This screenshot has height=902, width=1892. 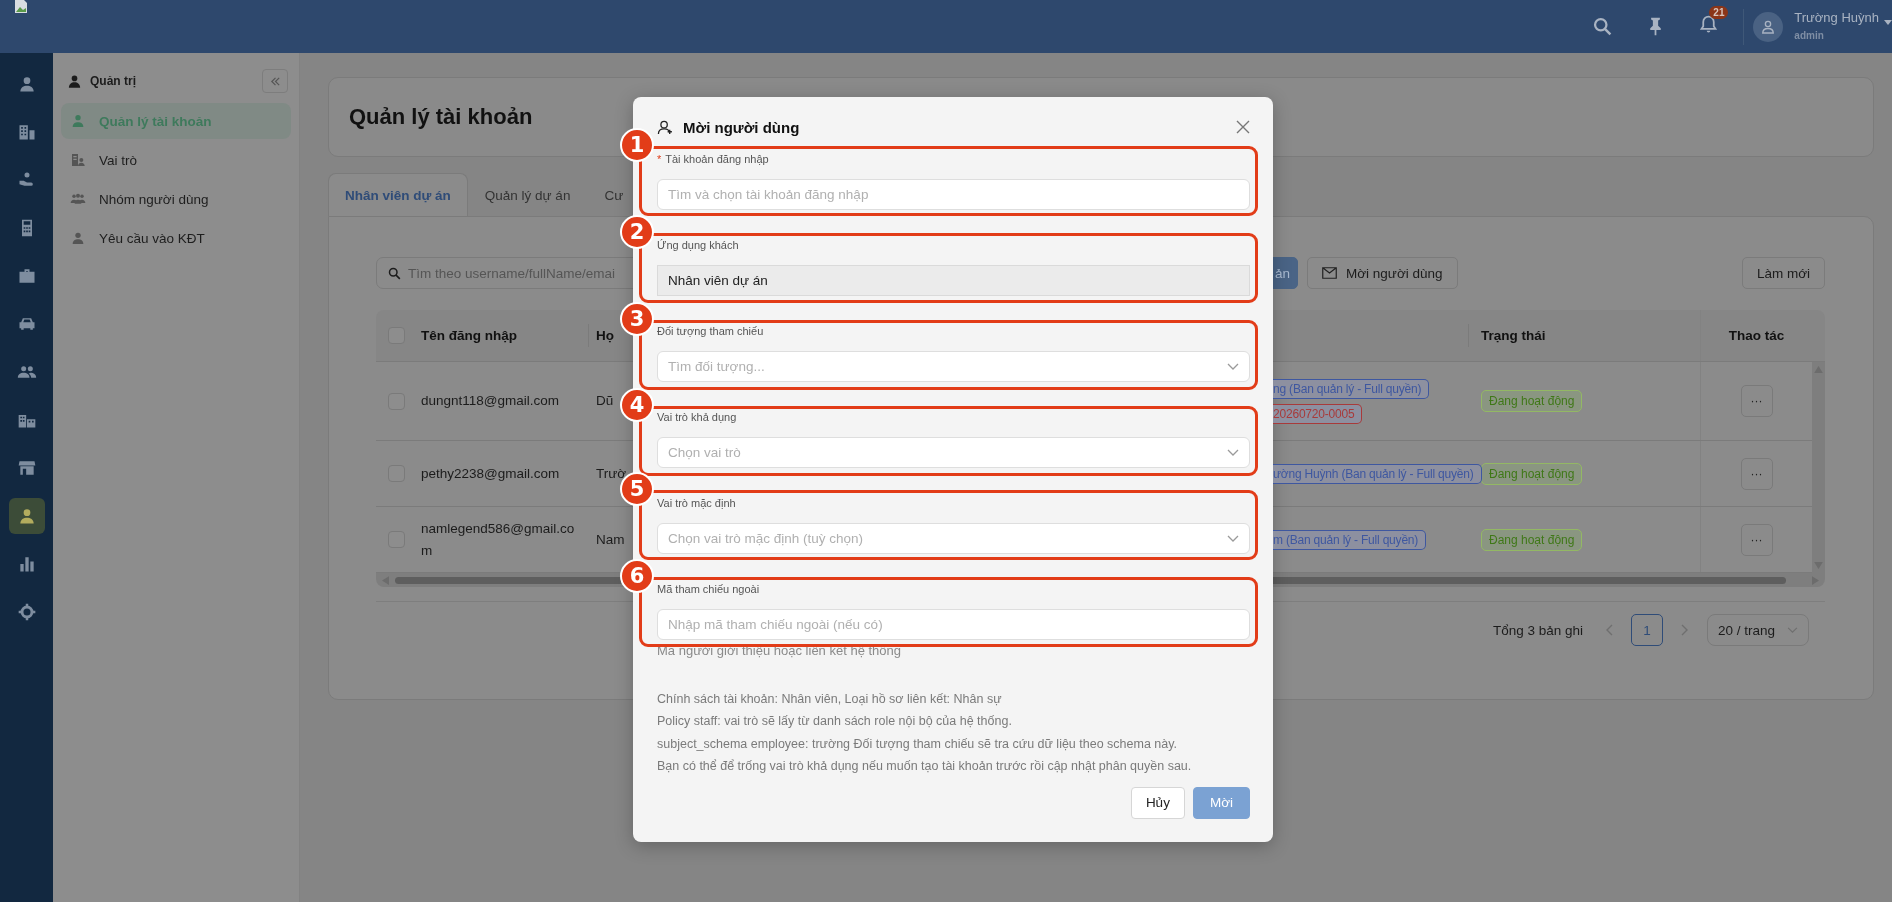 I want to click on tag: m (Ban quản lý - Full quyền), so click(x=1350, y=539).